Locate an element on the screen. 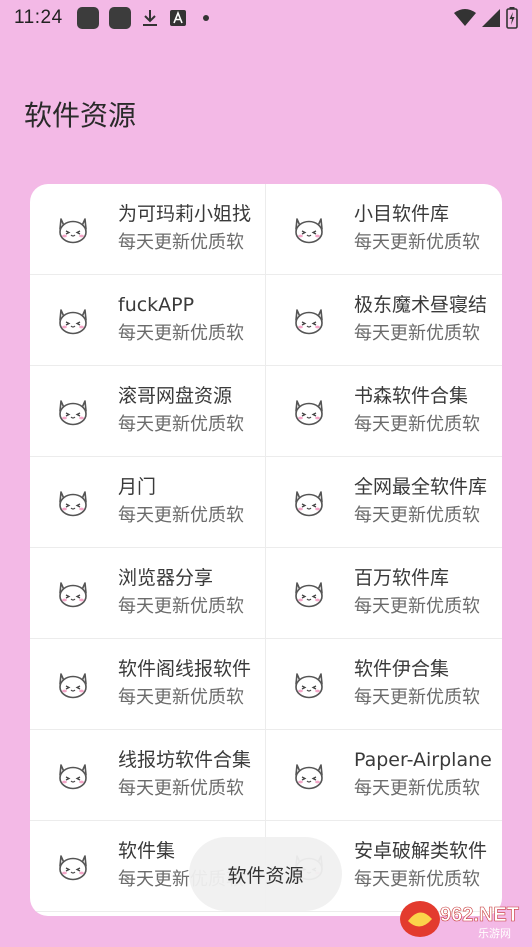 The width and height of the screenshot is (532, 947). resource-item-text: 浏览器分享每天更新优质软 is located at coordinates (191, 593).